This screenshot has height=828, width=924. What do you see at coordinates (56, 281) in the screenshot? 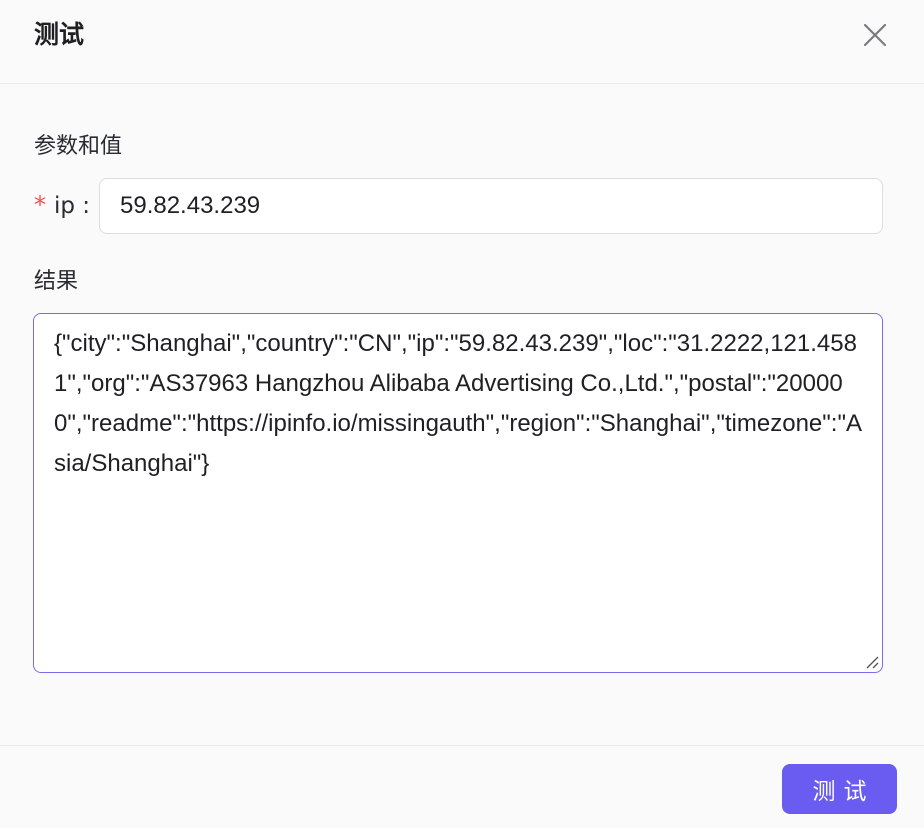
I see `result-section-label: 结果` at bounding box center [56, 281].